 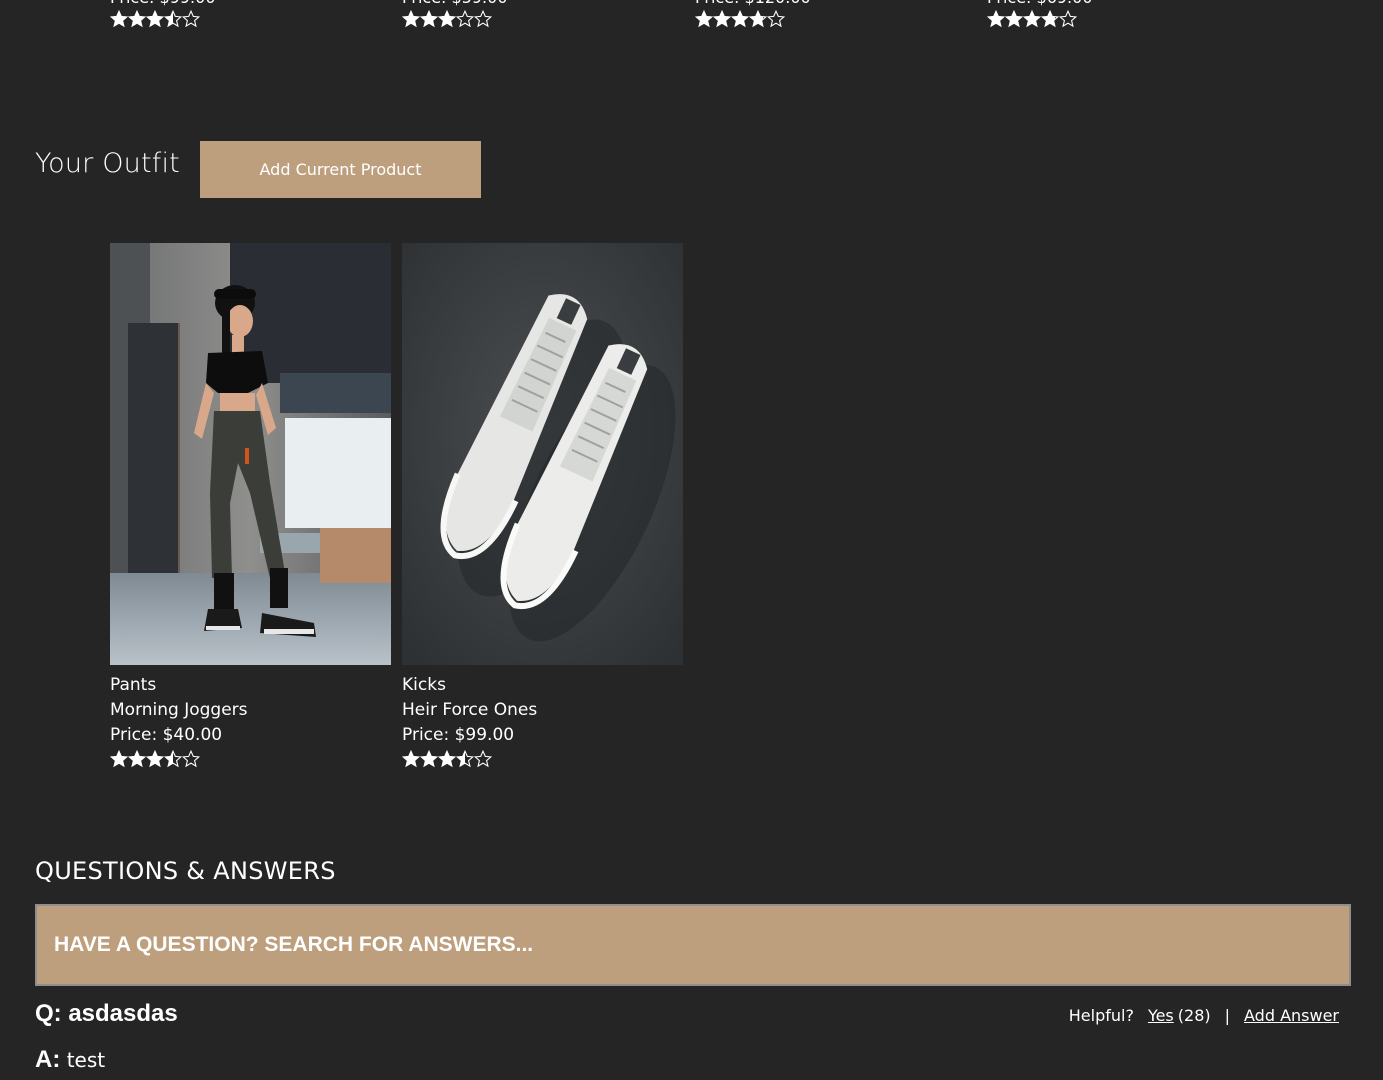 I want to click on related-card: Price: $99.00, so click(x=250, y=14).